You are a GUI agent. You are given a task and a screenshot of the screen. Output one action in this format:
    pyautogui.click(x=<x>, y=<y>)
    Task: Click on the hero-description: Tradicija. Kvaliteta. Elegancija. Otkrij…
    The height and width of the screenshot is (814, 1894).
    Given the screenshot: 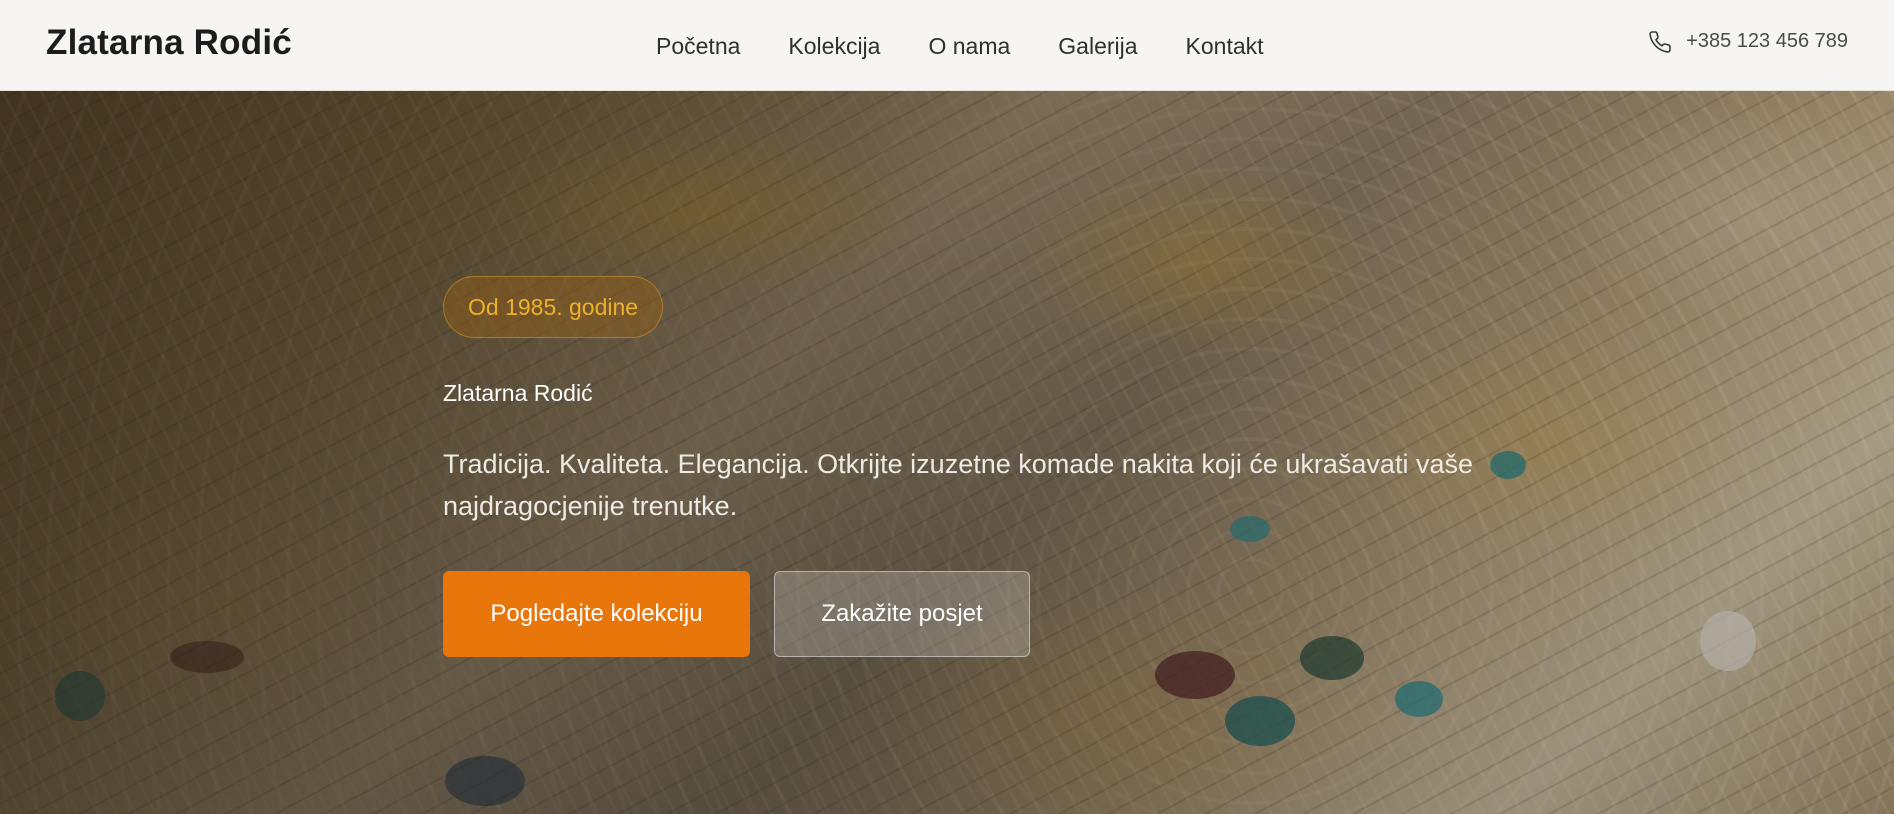 What is the action you would take?
    pyautogui.click(x=958, y=485)
    